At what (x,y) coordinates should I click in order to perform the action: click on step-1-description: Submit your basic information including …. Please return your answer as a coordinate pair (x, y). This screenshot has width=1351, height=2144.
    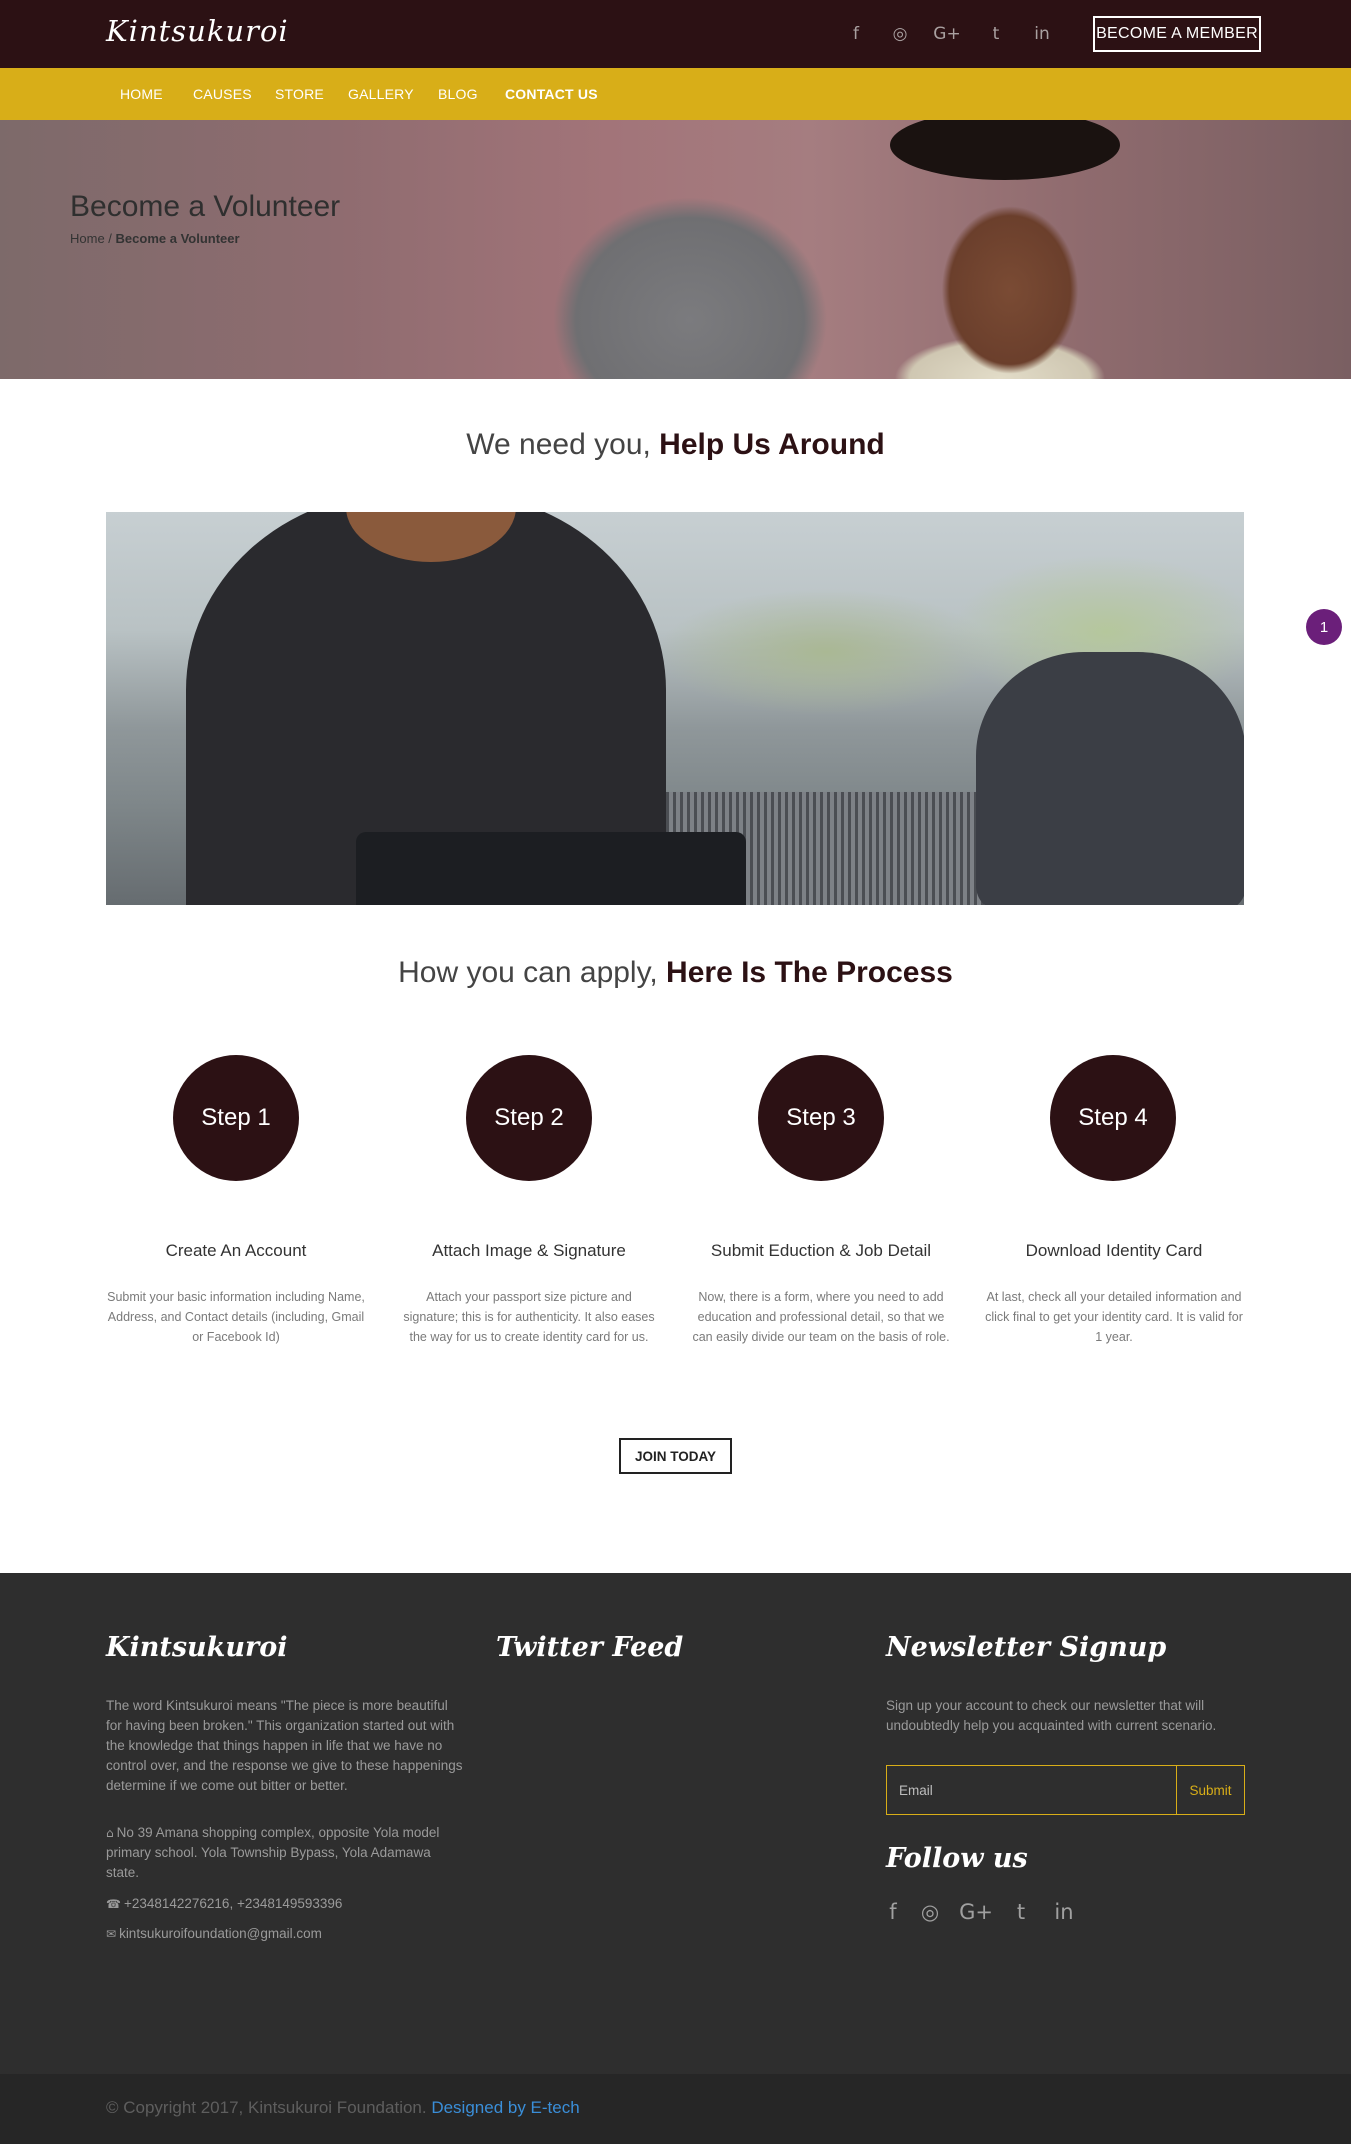
    Looking at the image, I should click on (236, 1317).